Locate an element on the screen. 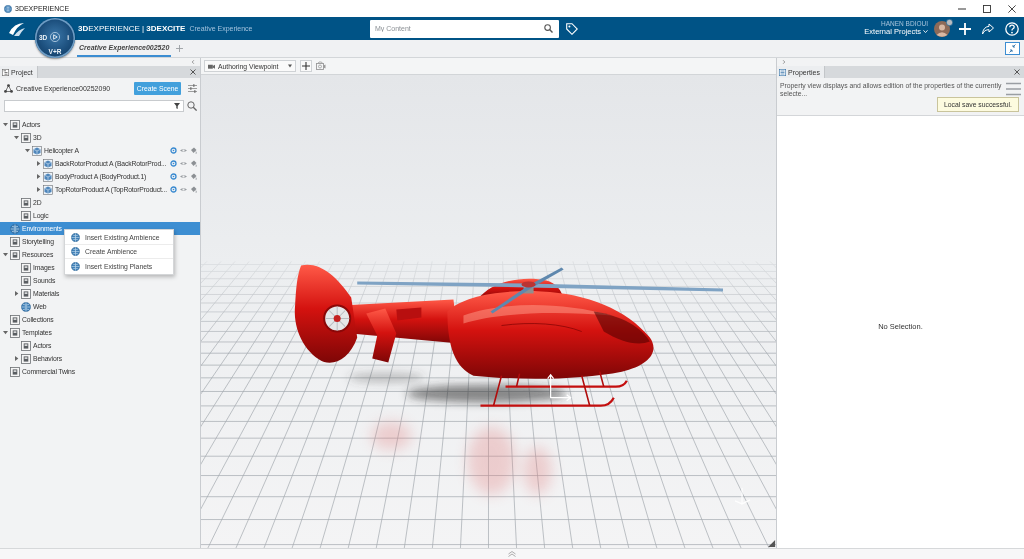  app-title: 3DEXPERIENCE | 3DEXCITE is located at coordinates (132, 28).